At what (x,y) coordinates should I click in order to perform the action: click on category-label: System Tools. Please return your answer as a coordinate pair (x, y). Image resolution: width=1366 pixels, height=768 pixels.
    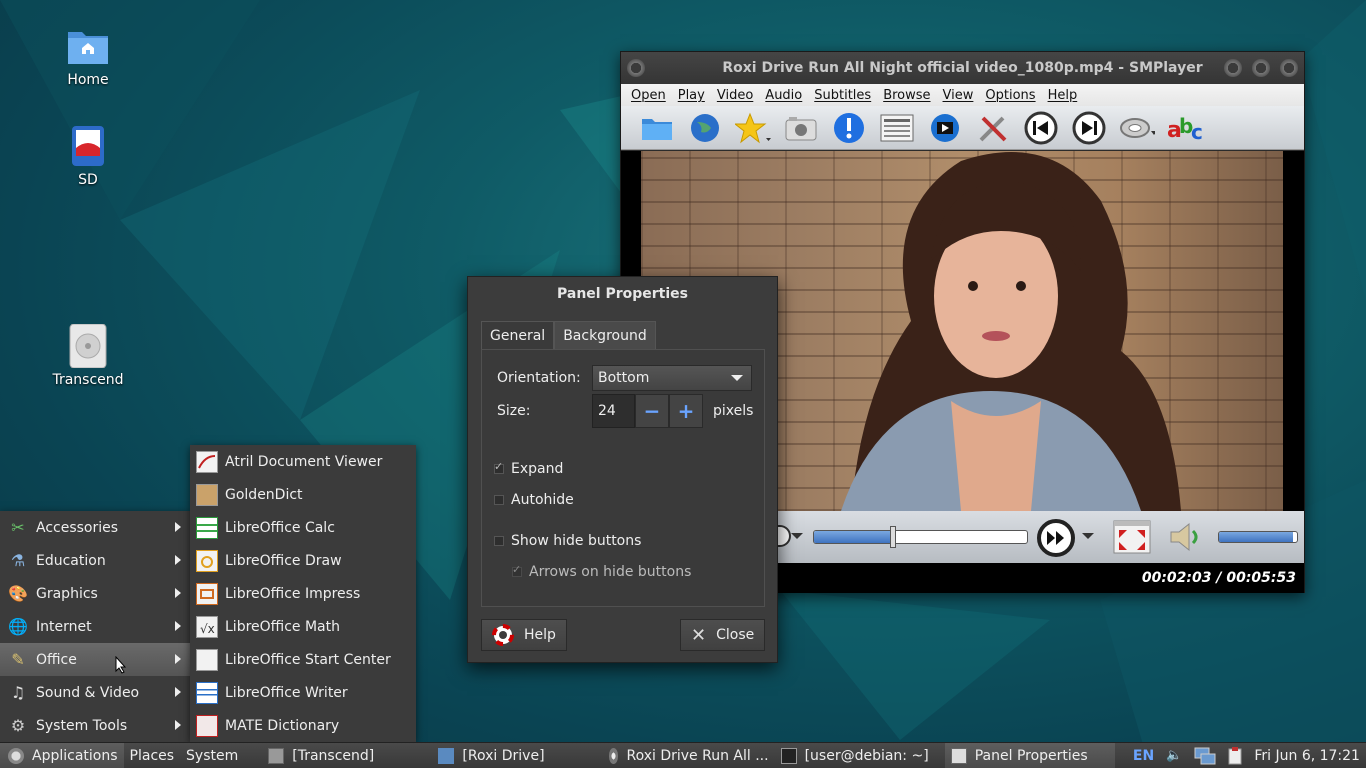
    Looking at the image, I should click on (82, 725).